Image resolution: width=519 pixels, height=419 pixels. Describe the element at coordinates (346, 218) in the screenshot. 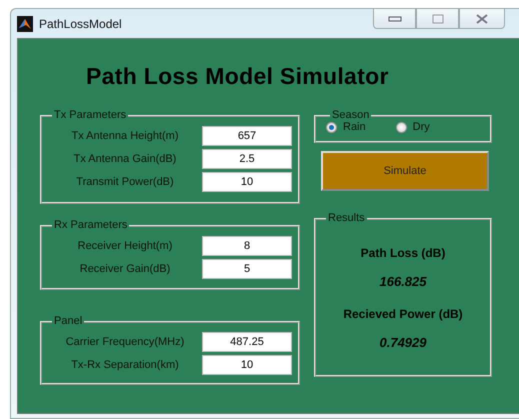

I see `group-legend: Results` at that location.